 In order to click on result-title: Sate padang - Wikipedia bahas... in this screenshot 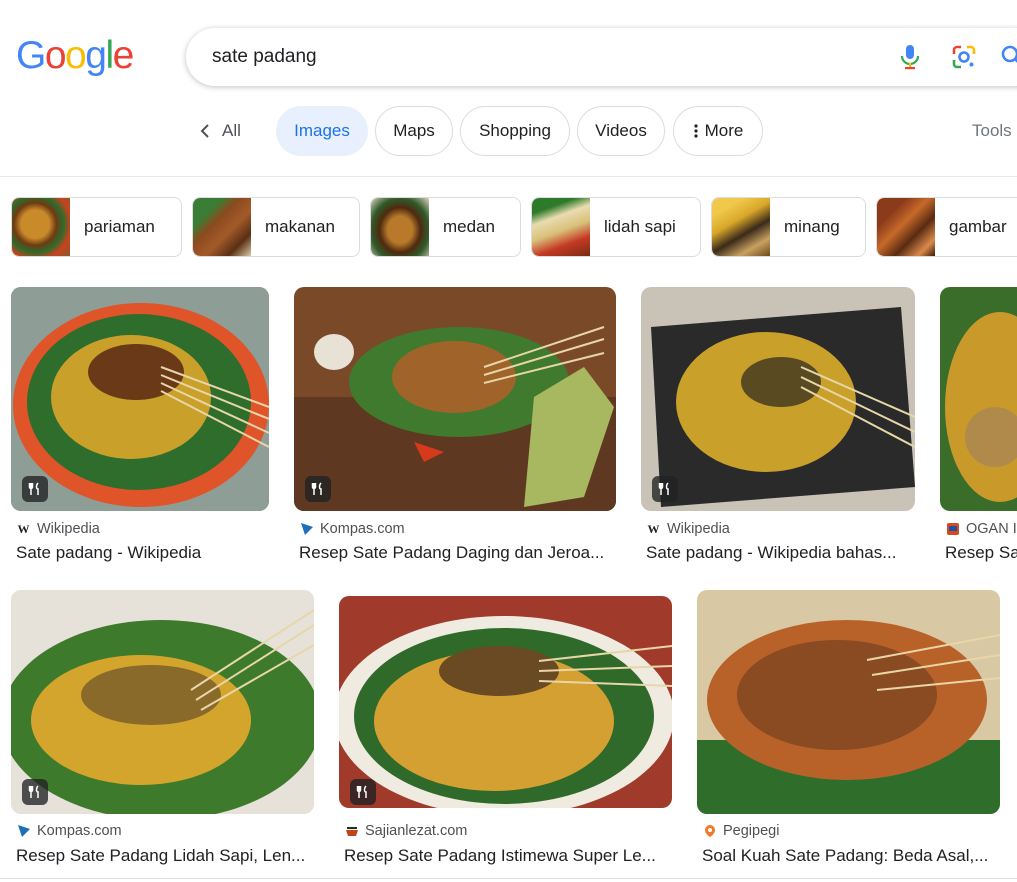, I will do `click(783, 553)`.